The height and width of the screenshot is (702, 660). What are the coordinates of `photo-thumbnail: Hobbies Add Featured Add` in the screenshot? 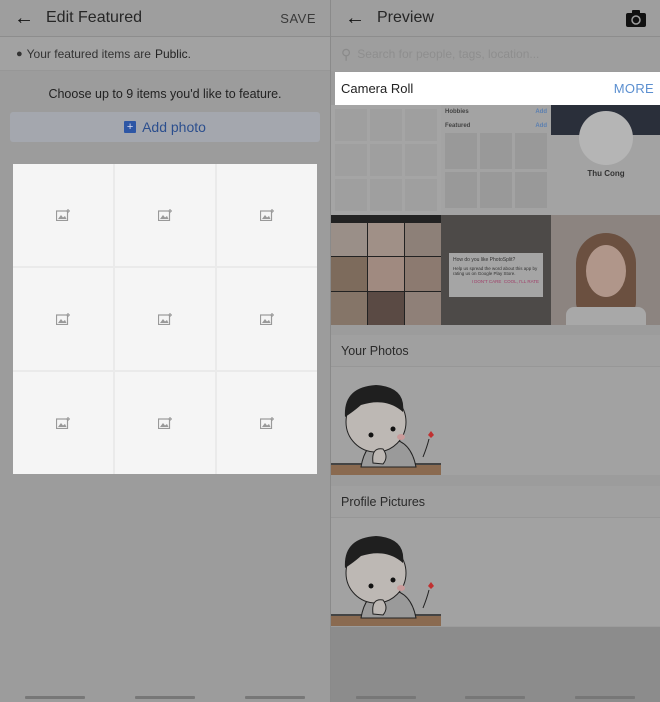 It's located at (496, 160).